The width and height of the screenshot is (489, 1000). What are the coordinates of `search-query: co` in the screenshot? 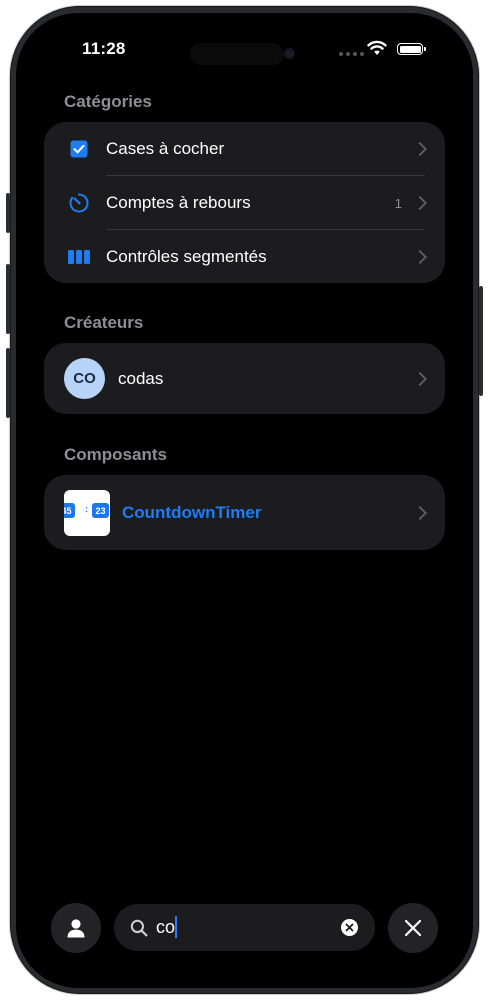 It's located at (166, 927).